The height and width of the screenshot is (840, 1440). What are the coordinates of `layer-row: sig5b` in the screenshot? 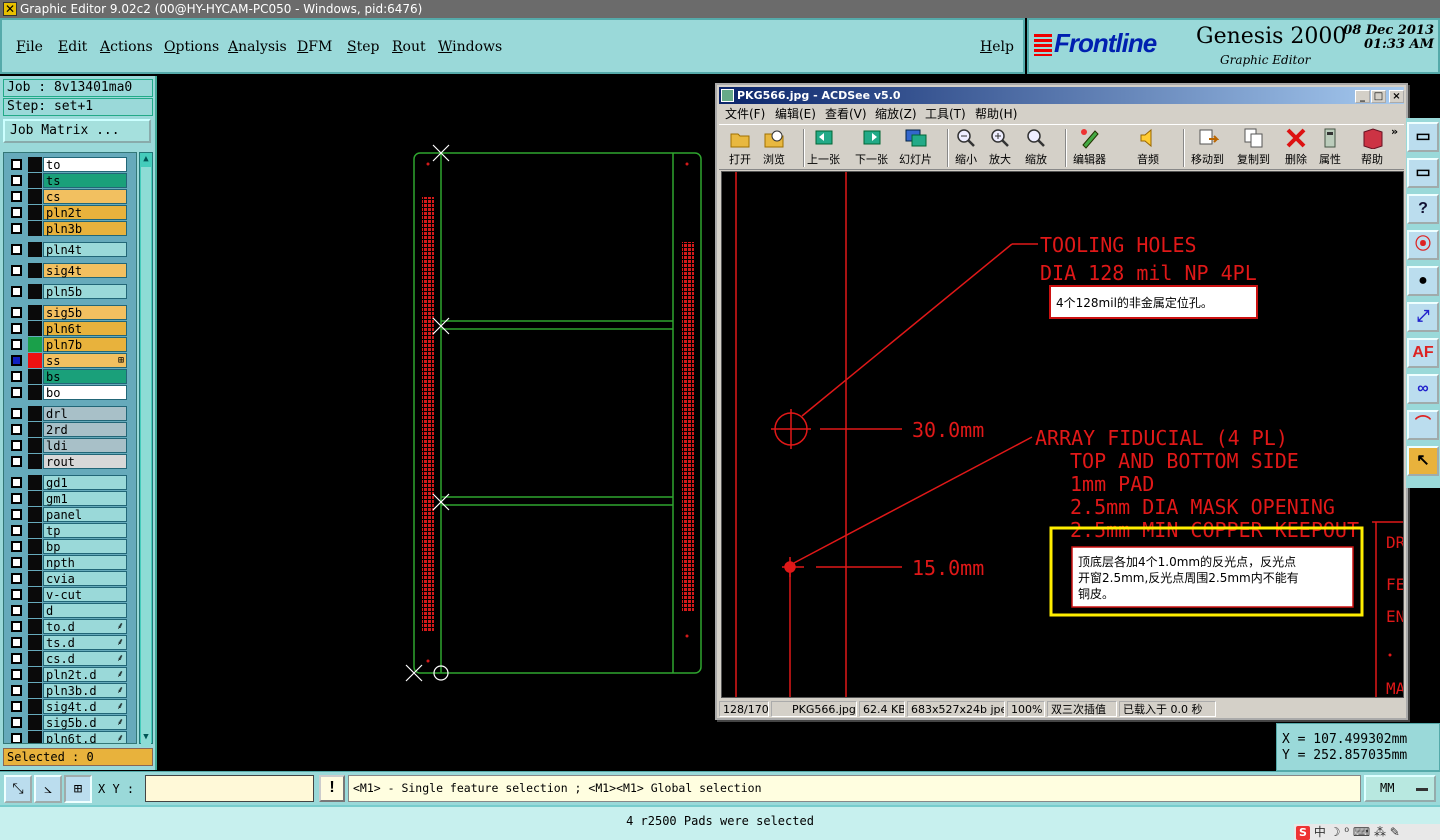 It's located at (67, 312).